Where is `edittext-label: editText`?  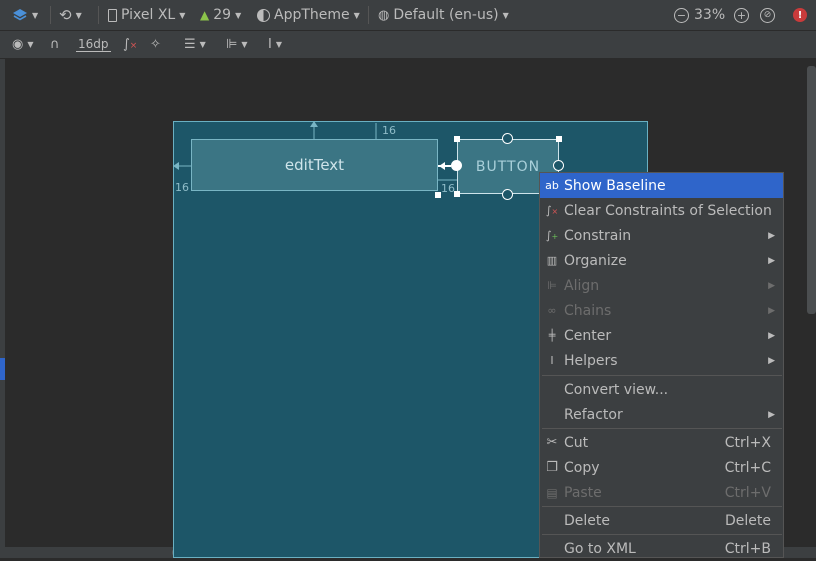
edittext-label: editText is located at coordinates (314, 165).